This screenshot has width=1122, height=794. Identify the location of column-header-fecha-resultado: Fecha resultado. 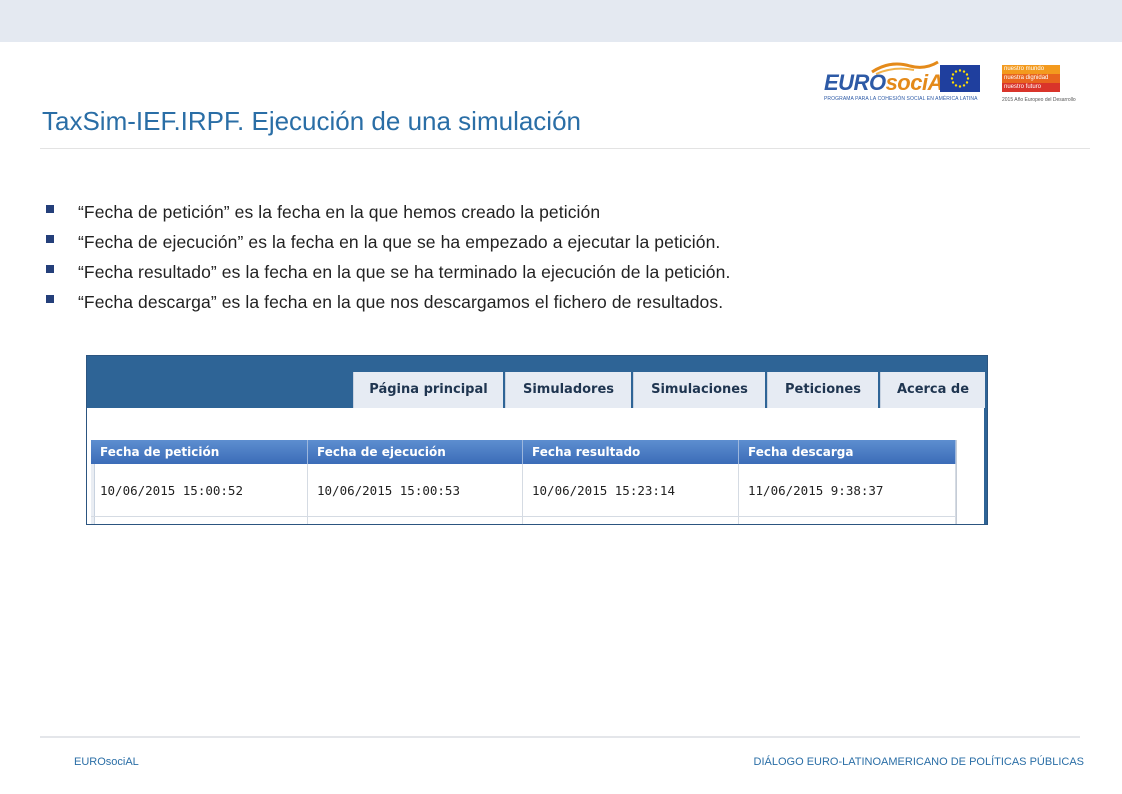
(631, 452).